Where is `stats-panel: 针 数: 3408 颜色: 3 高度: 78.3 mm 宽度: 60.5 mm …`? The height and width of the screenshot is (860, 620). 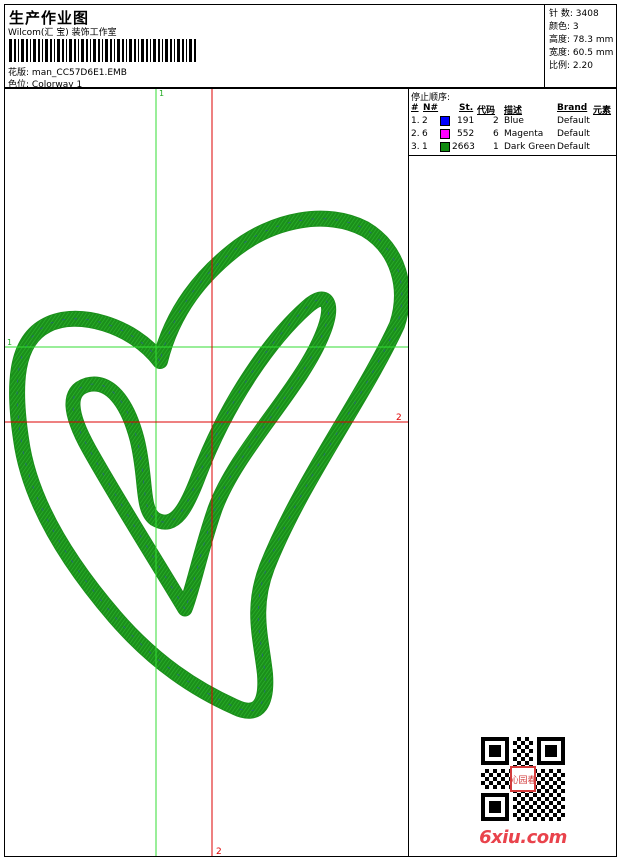
stats-panel: 针 数: 3408 颜色: 3 高度: 78.3 mm 宽度: 60.5 mm … is located at coordinates (580, 46).